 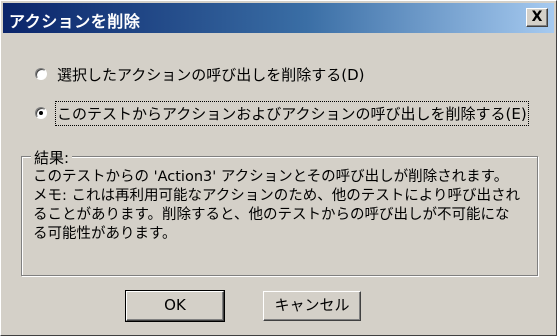 What do you see at coordinates (75, 21) in the screenshot?
I see `dialog-title: アクションを削除` at bounding box center [75, 21].